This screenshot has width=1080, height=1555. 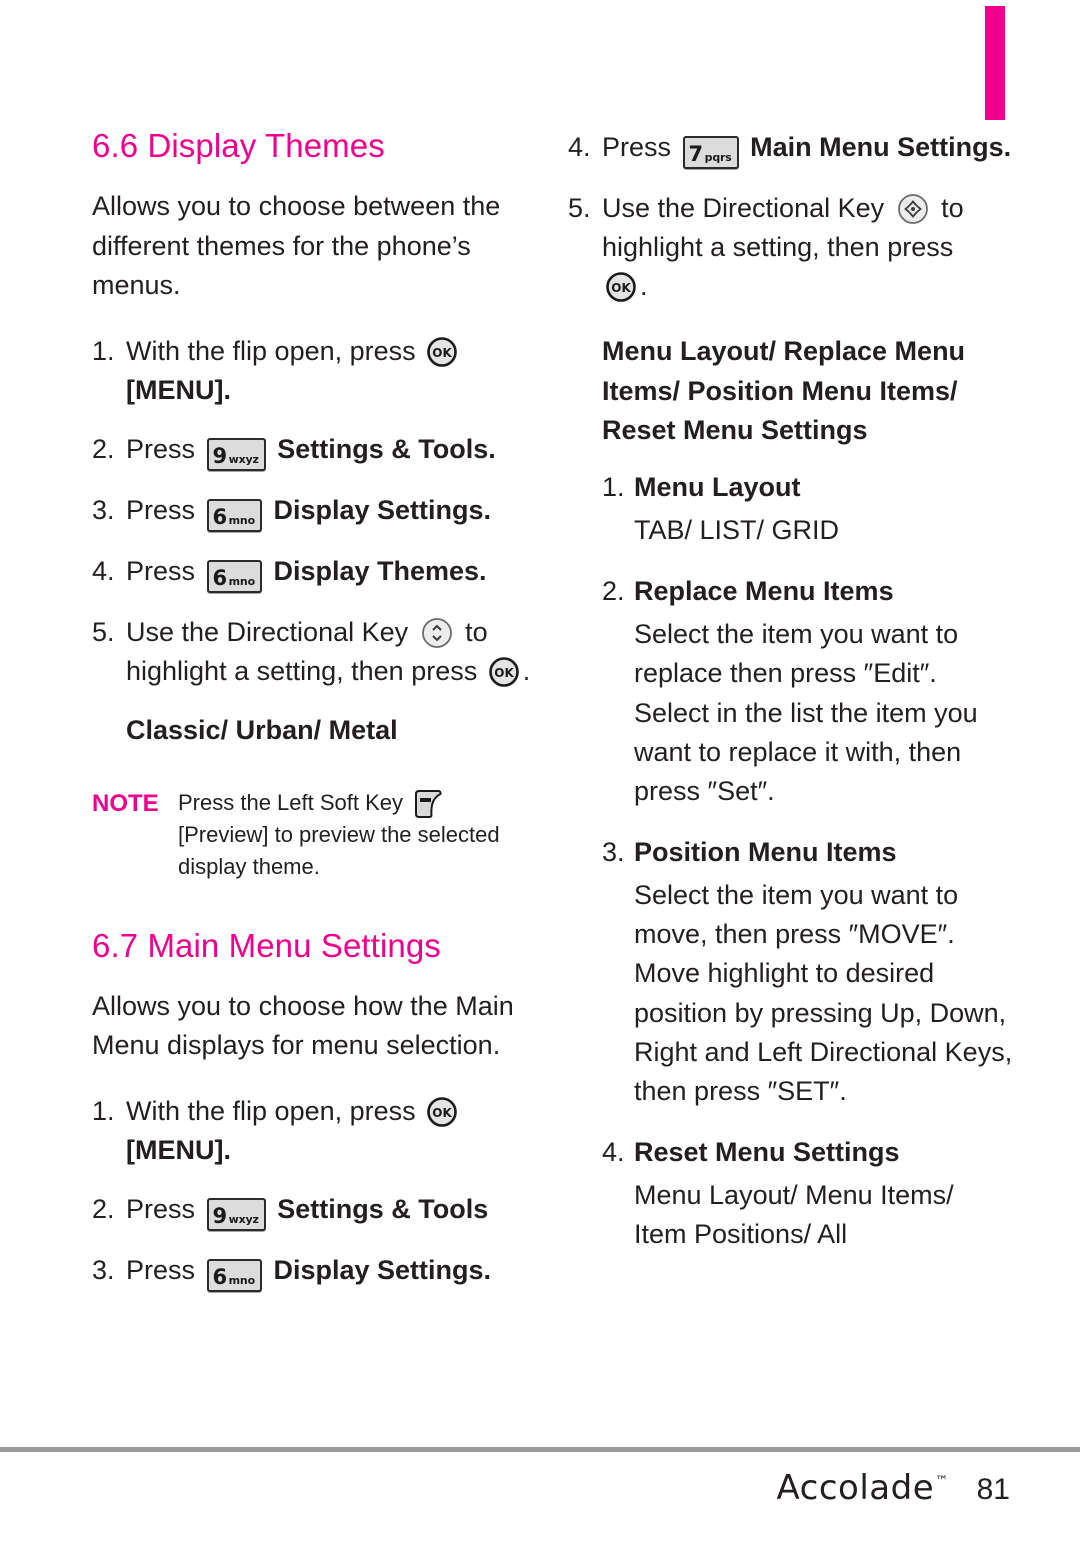 I want to click on step-text: Press 6 mno Display Themes., so click(x=335, y=573).